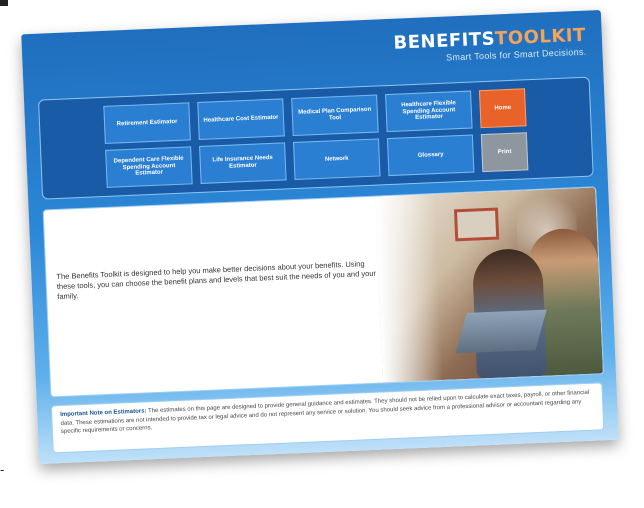  I want to click on laptop, so click(501, 331).